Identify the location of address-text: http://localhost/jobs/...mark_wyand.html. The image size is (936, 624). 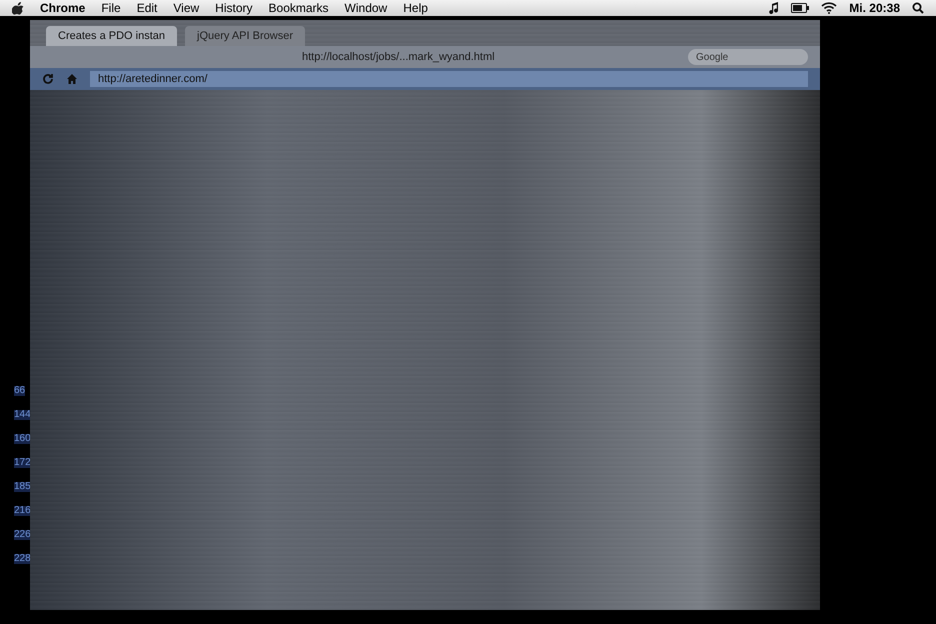
(398, 57).